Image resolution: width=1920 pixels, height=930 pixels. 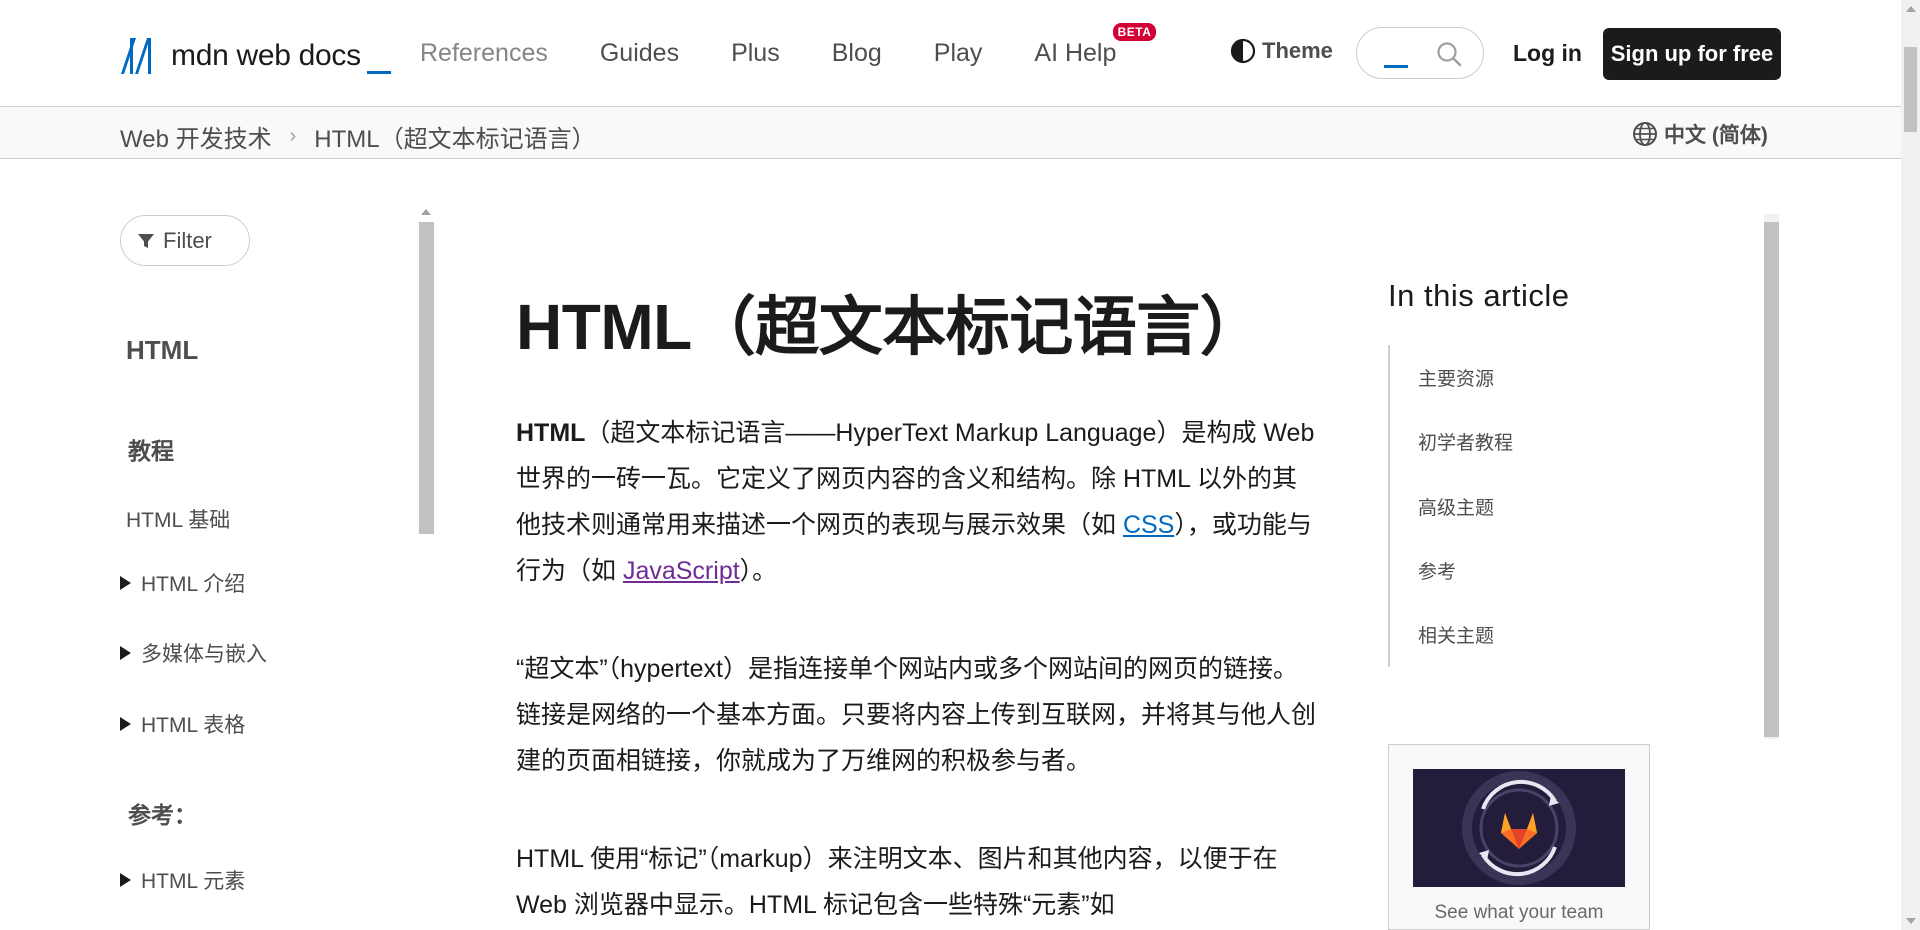 What do you see at coordinates (1465, 441) in the screenshot?
I see `toc-item-beginner-tutorials: 初学者教程` at bounding box center [1465, 441].